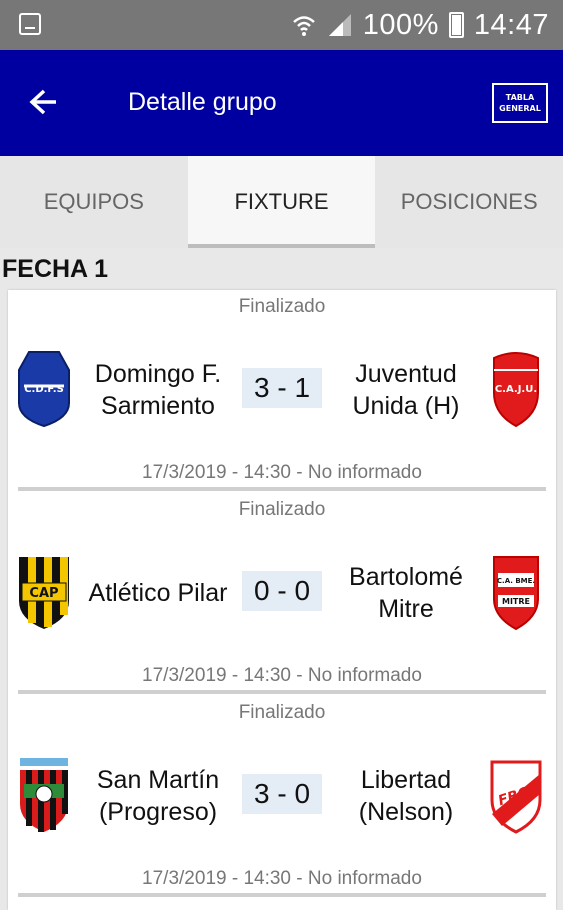  I want to click on home-team-name: Atlético Pilar, so click(158, 593).